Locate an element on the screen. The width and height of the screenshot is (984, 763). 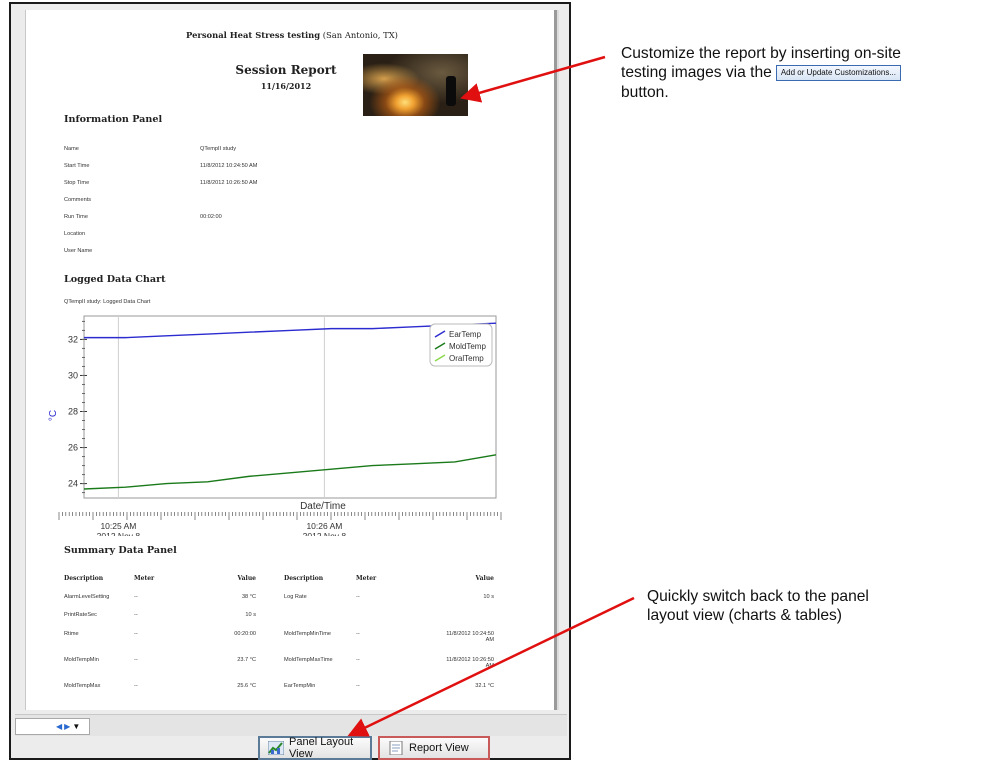
arrow-to-photo is located at coordinates (533, 79).